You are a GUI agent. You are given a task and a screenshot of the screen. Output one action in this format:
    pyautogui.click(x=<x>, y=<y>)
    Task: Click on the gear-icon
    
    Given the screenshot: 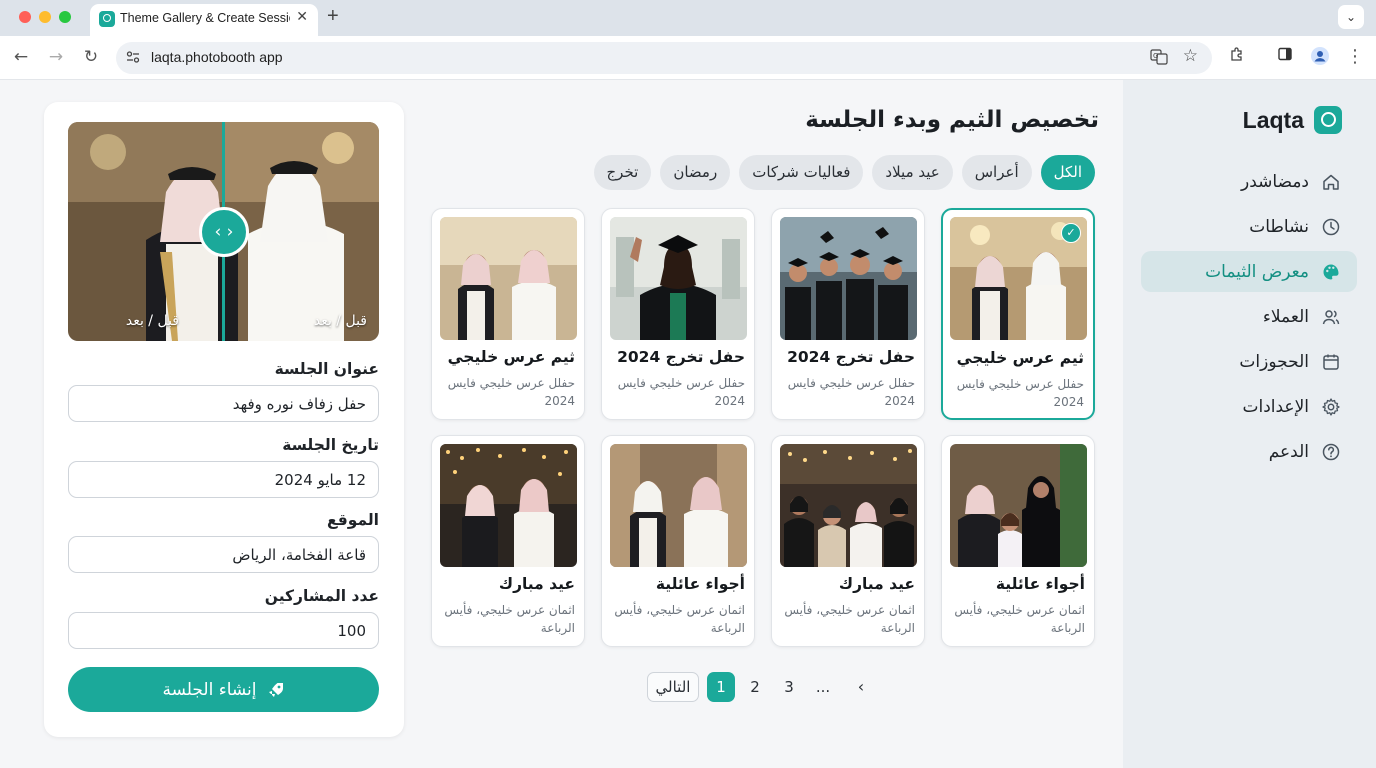 What is the action you would take?
    pyautogui.click(x=1331, y=406)
    